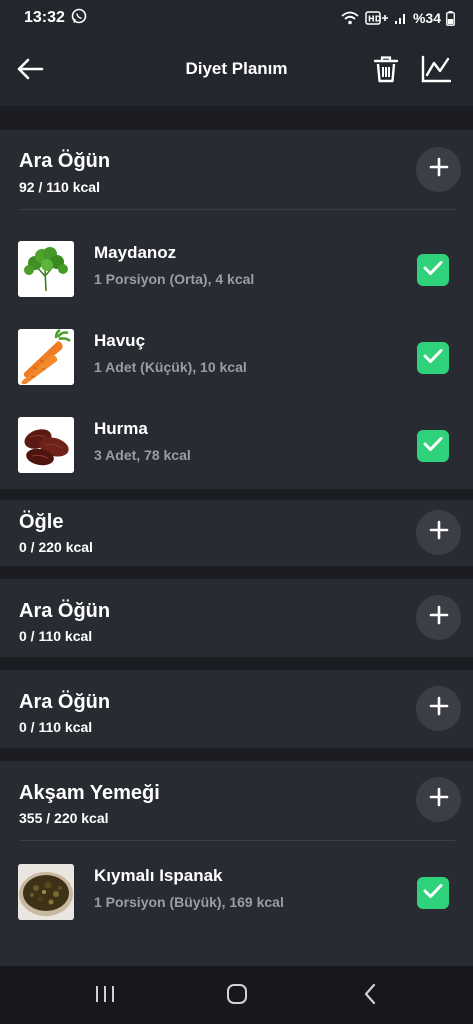  What do you see at coordinates (350, 18) in the screenshot?
I see `wifi-icon` at bounding box center [350, 18].